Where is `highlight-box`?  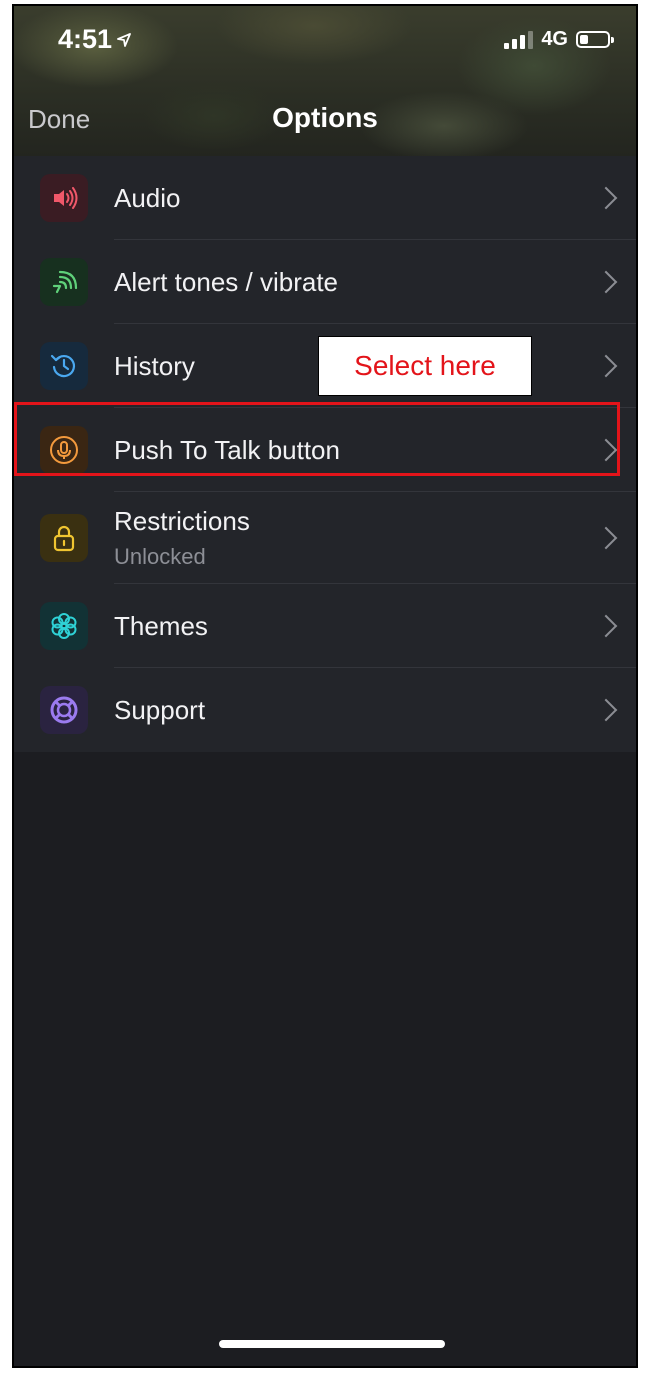
highlight-box is located at coordinates (317, 439).